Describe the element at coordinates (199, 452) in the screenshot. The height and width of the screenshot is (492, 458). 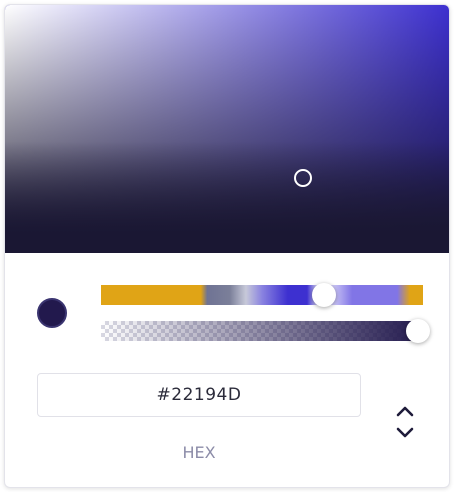
I see `color-mode-label: HEX` at that location.